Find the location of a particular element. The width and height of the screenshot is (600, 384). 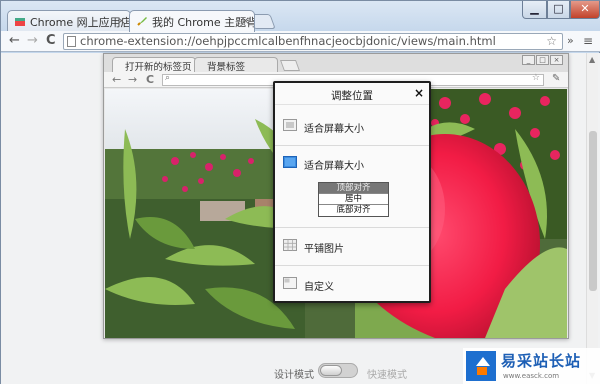

preview-minimize-icon: _ is located at coordinates (528, 60).